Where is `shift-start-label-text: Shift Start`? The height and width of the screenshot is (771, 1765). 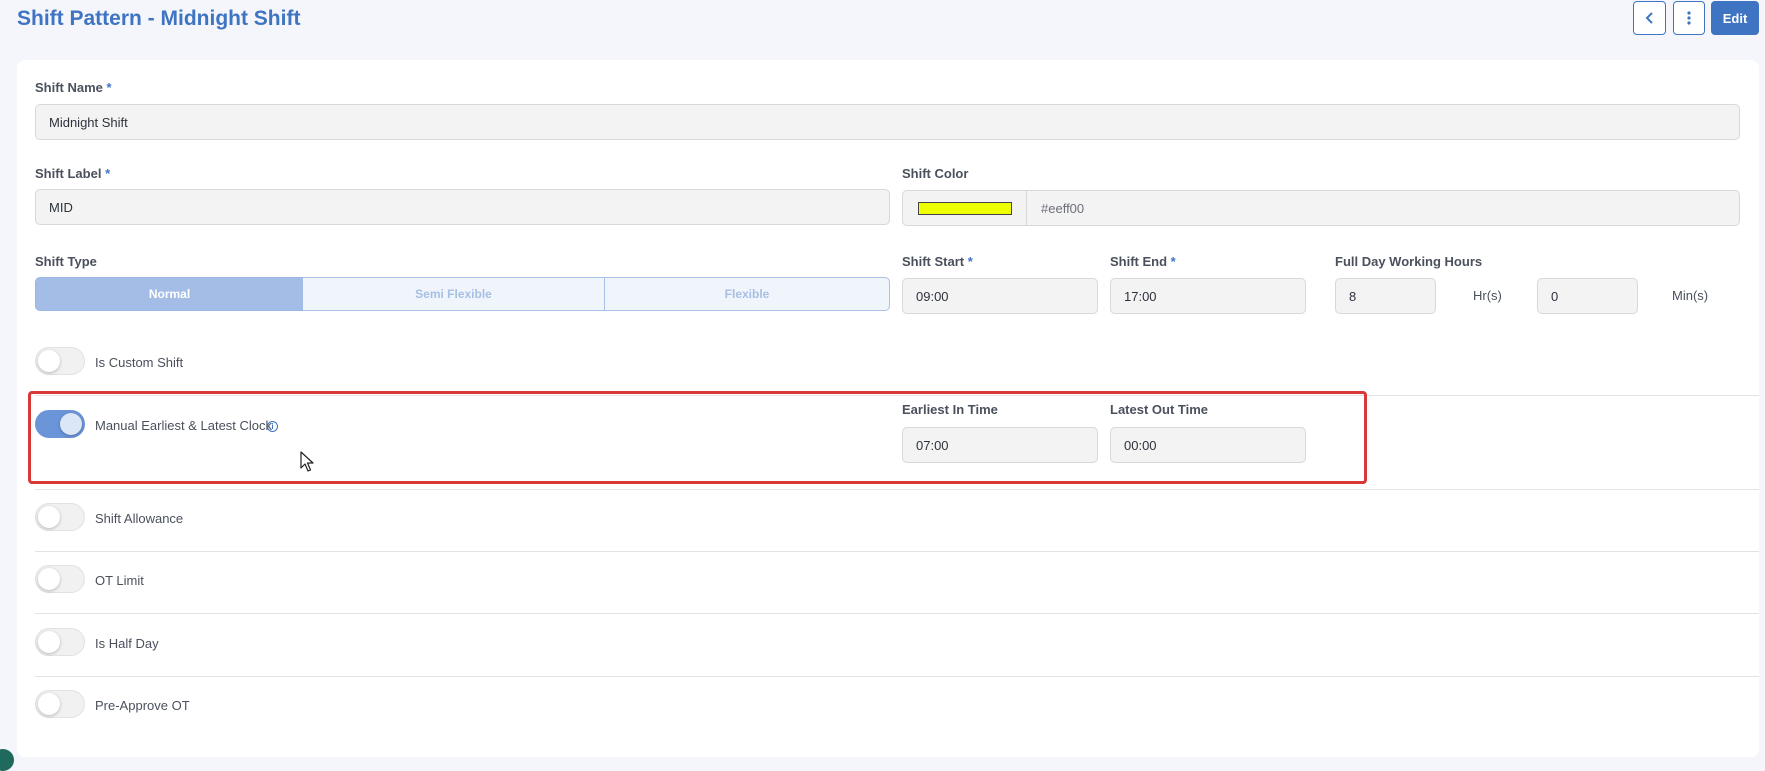
shift-start-label-text: Shift Start is located at coordinates (933, 261).